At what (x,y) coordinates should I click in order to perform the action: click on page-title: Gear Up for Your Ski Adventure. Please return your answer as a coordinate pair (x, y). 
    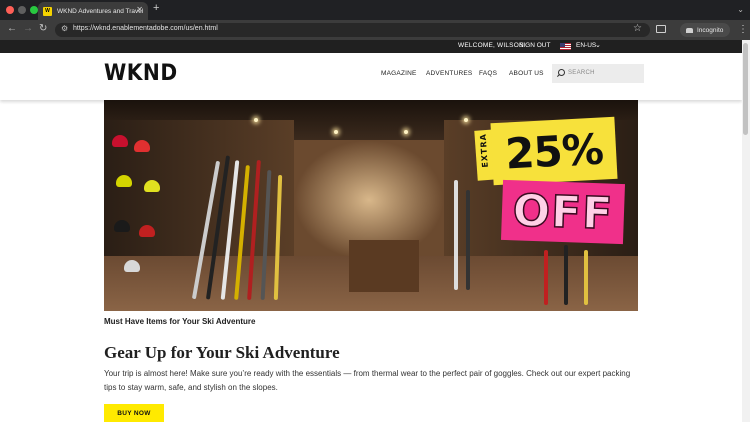
    Looking at the image, I should click on (222, 352).